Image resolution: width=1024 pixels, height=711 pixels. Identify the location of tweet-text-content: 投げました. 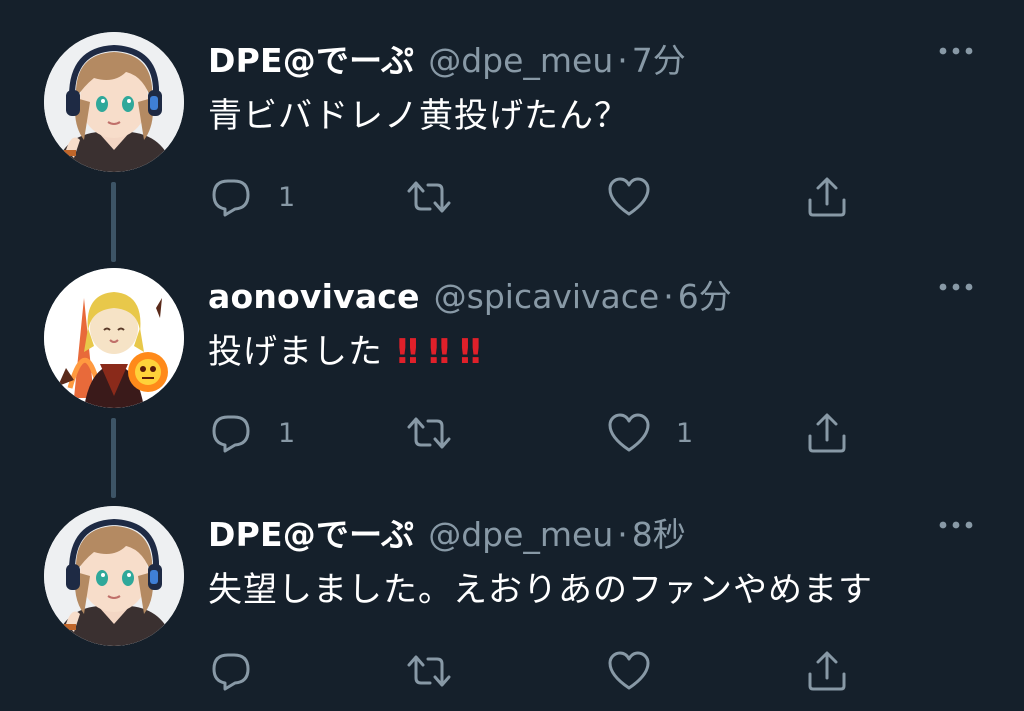
(295, 352).